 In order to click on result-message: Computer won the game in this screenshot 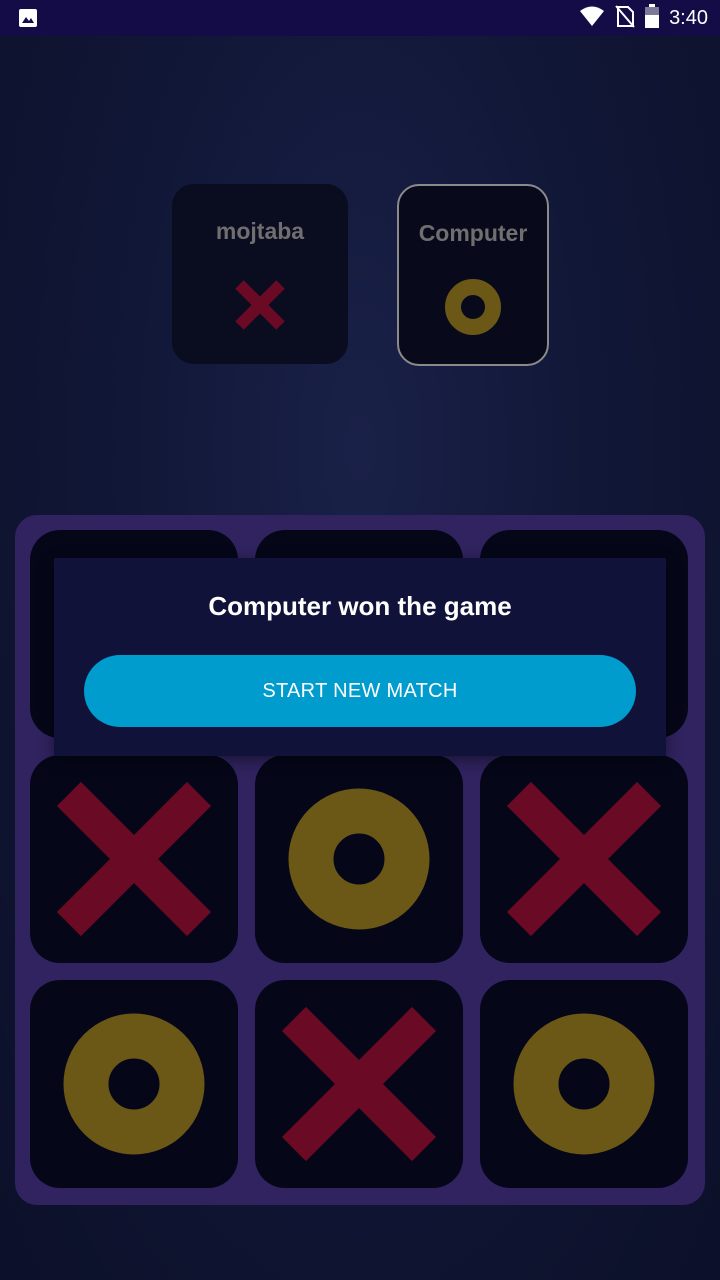, I will do `click(360, 606)`.